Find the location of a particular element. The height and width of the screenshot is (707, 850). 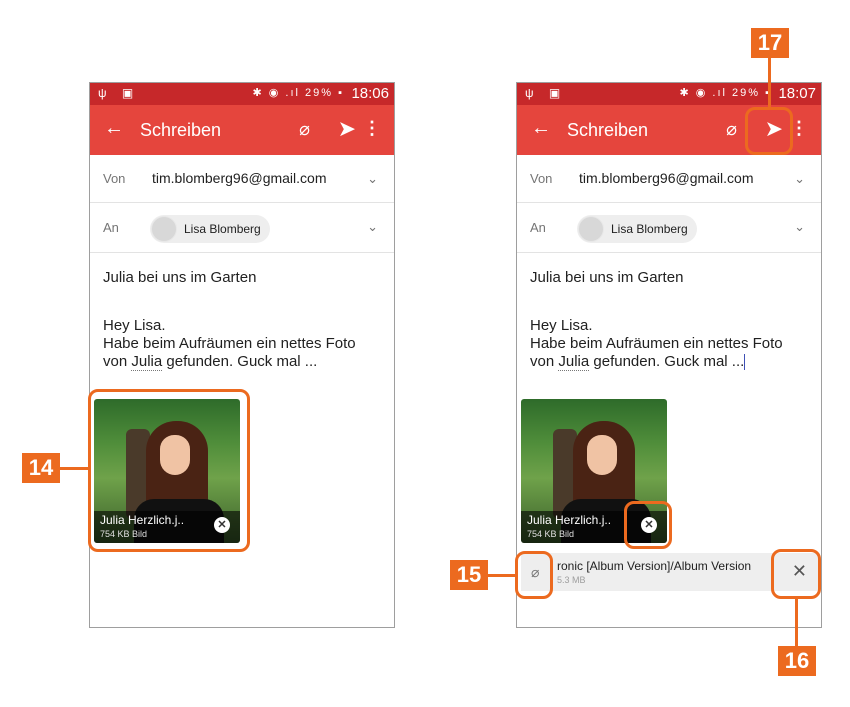

highlight-send-button is located at coordinates (769, 131).